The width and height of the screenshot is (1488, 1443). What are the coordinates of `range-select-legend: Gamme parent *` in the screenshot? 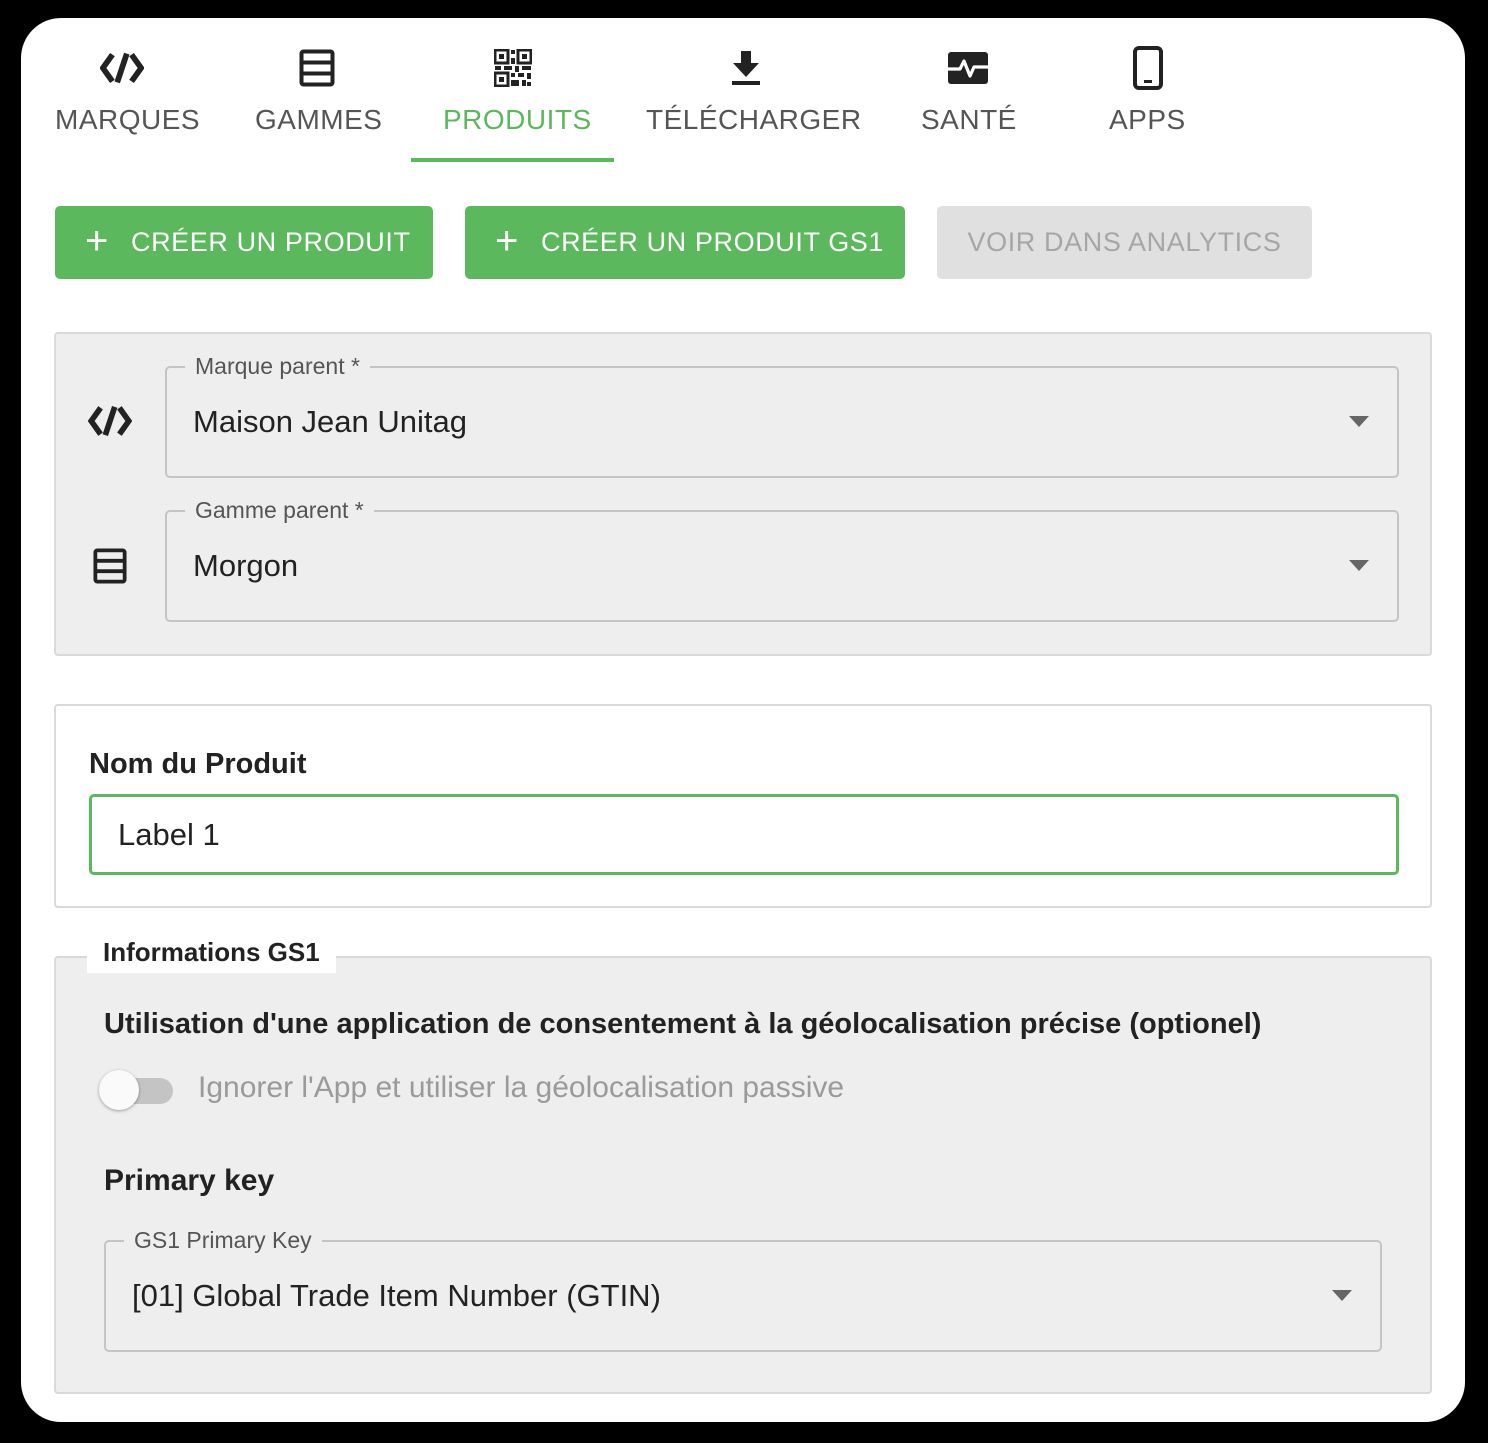 It's located at (279, 510).